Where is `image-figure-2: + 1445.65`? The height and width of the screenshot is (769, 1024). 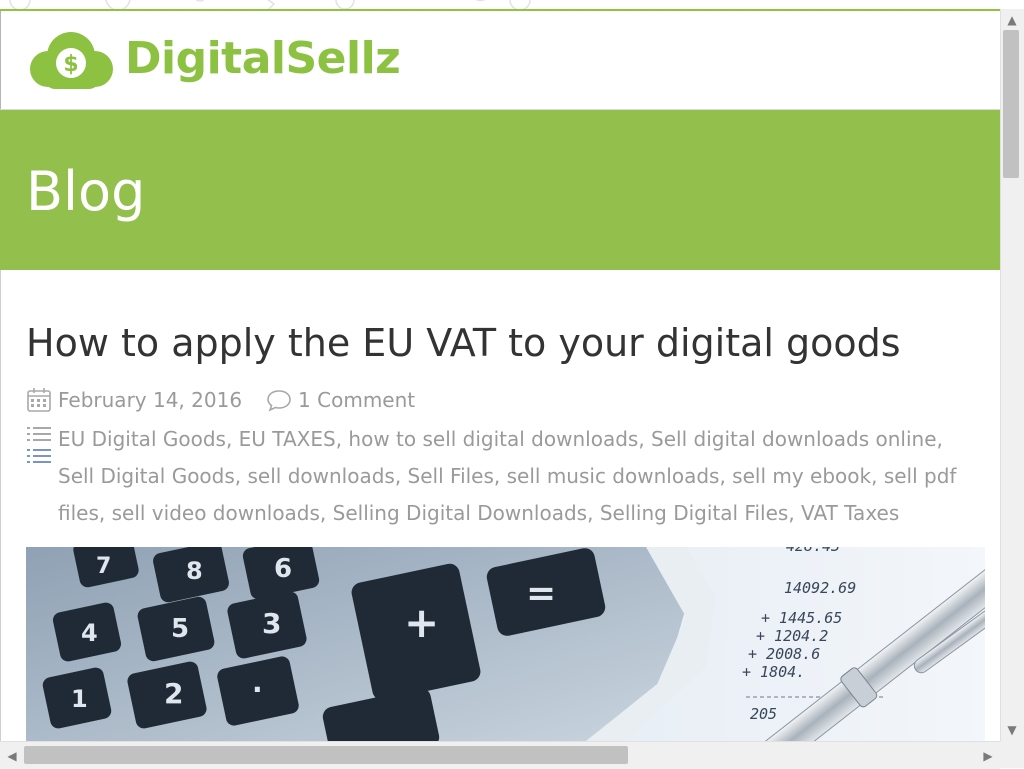 image-figure-2: + 1445.65 is located at coordinates (801, 618).